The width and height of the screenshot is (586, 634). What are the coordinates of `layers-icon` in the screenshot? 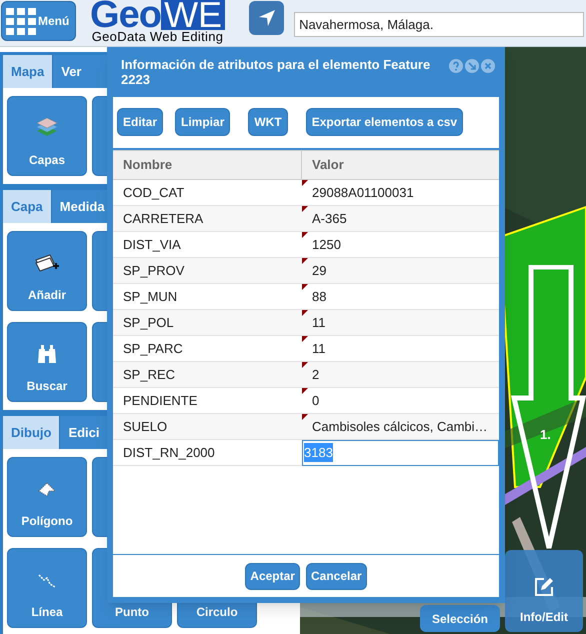 It's located at (47, 128).